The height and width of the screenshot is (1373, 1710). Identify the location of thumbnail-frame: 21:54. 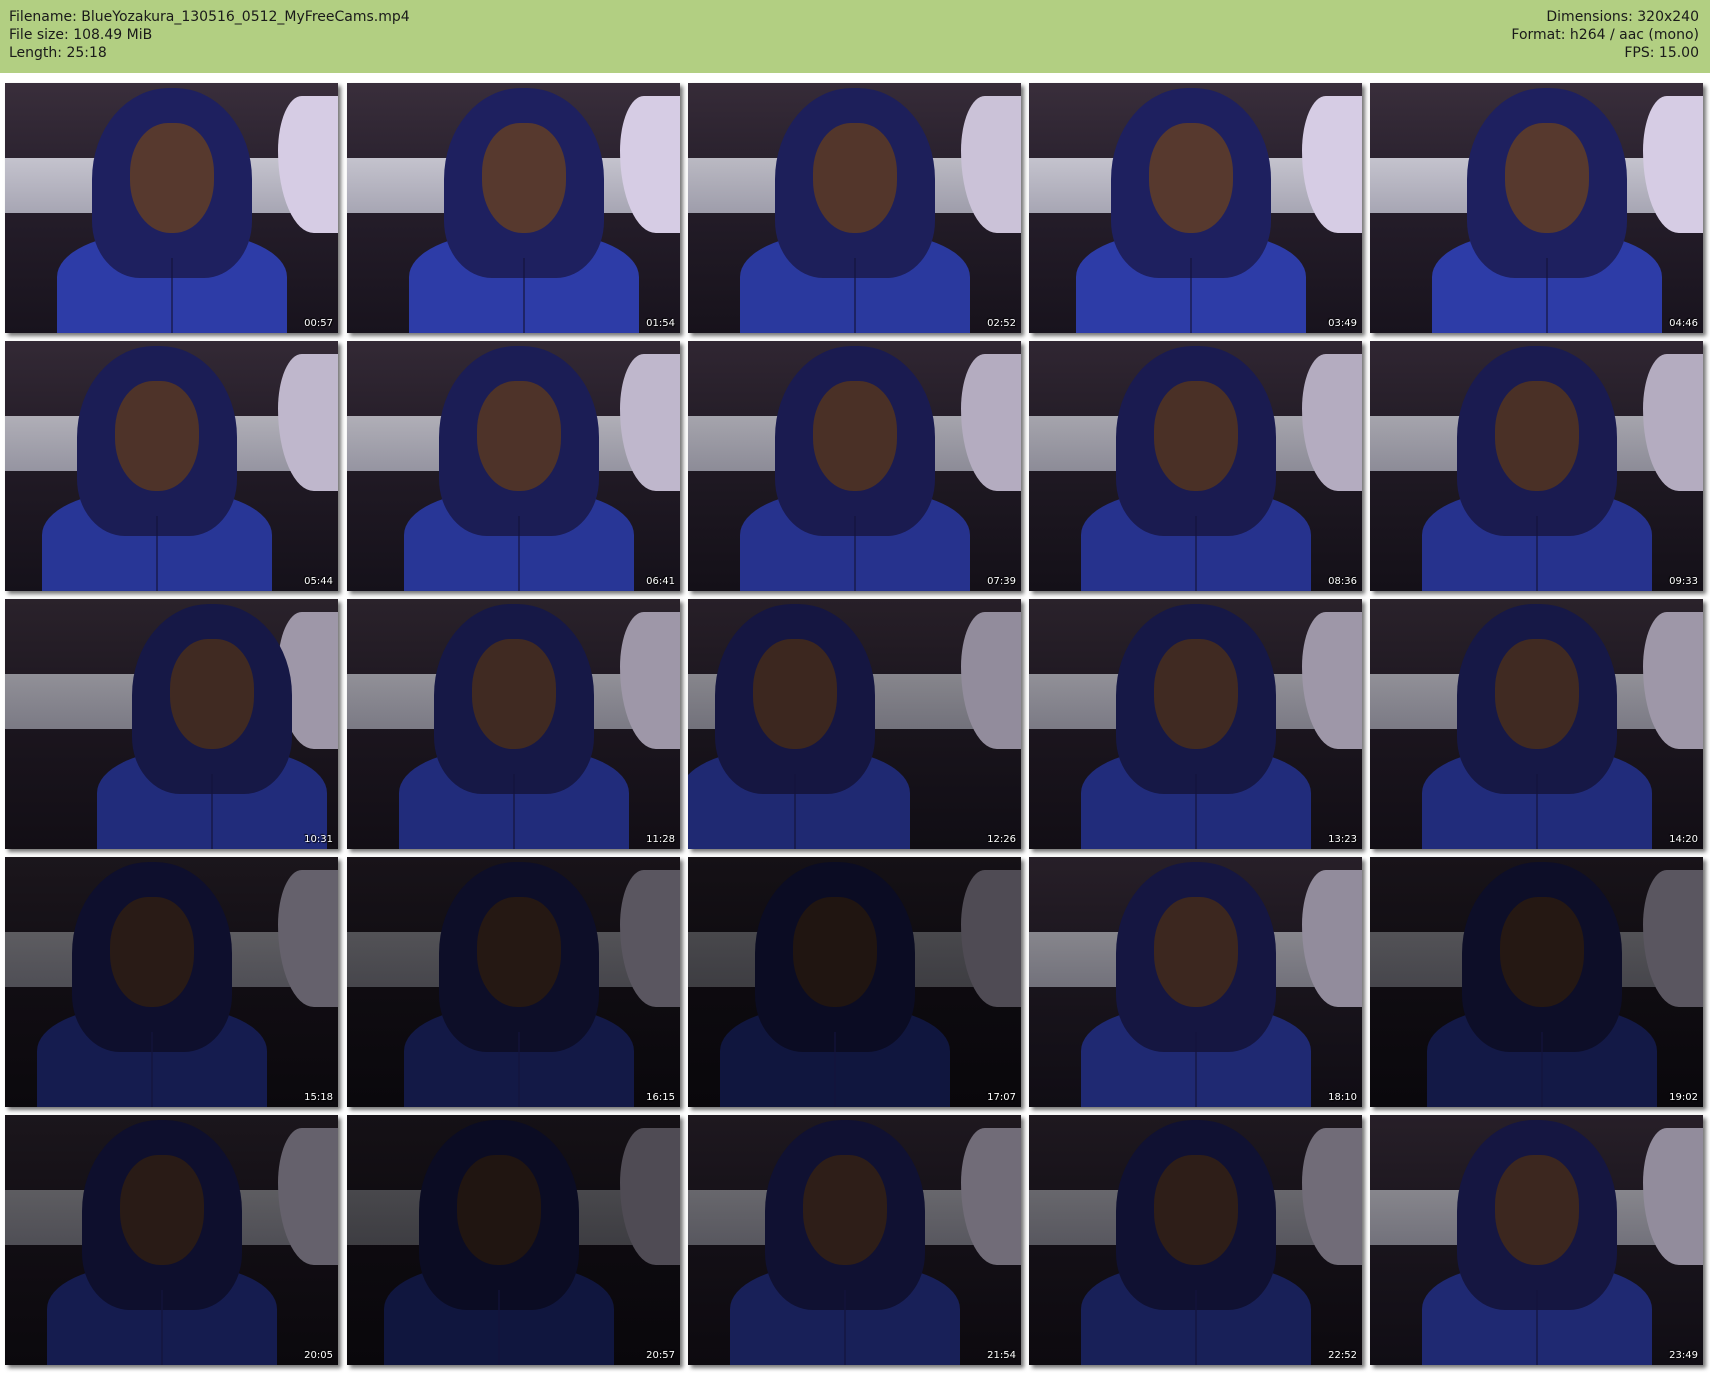
(854, 1240).